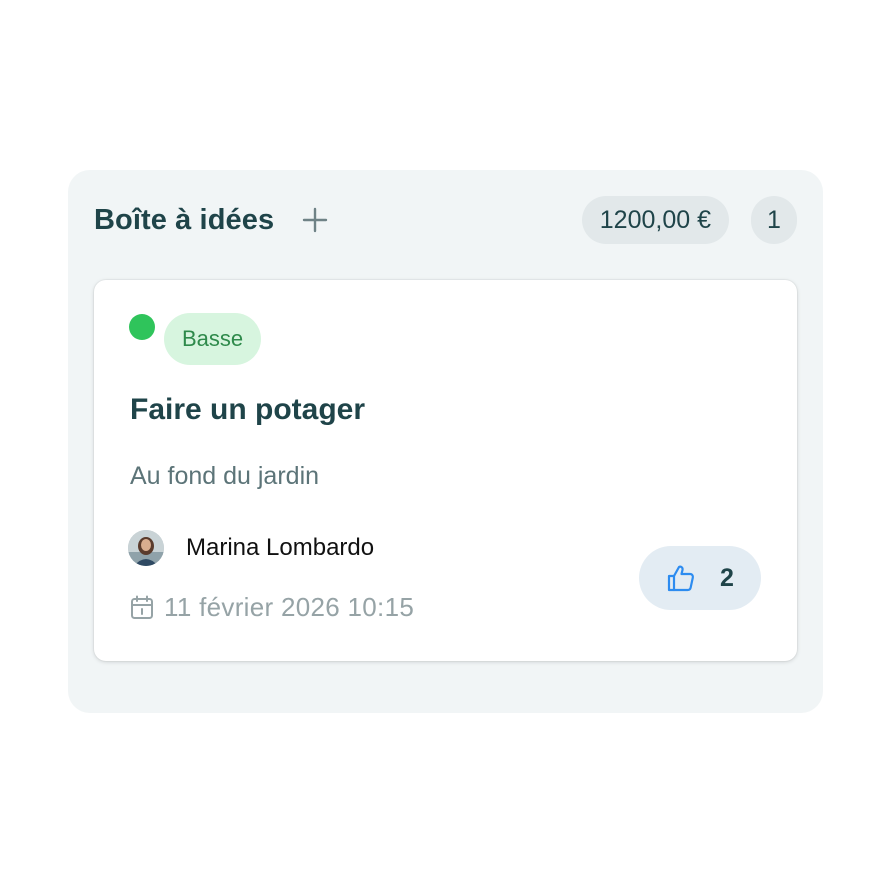  I want to click on like-count: 2, so click(727, 577).